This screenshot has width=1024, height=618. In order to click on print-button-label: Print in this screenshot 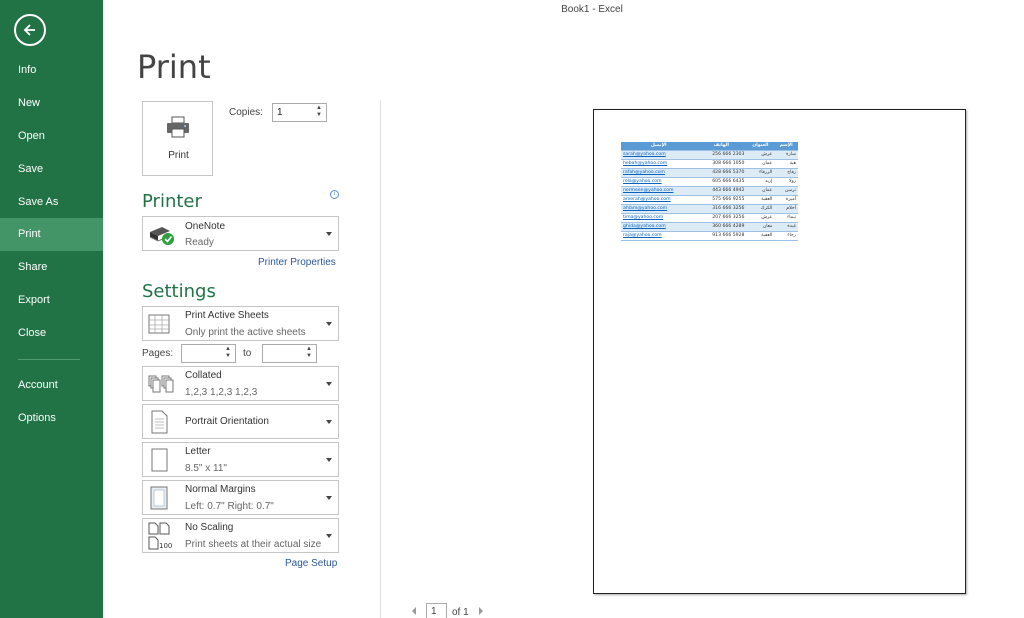, I will do `click(178, 155)`.